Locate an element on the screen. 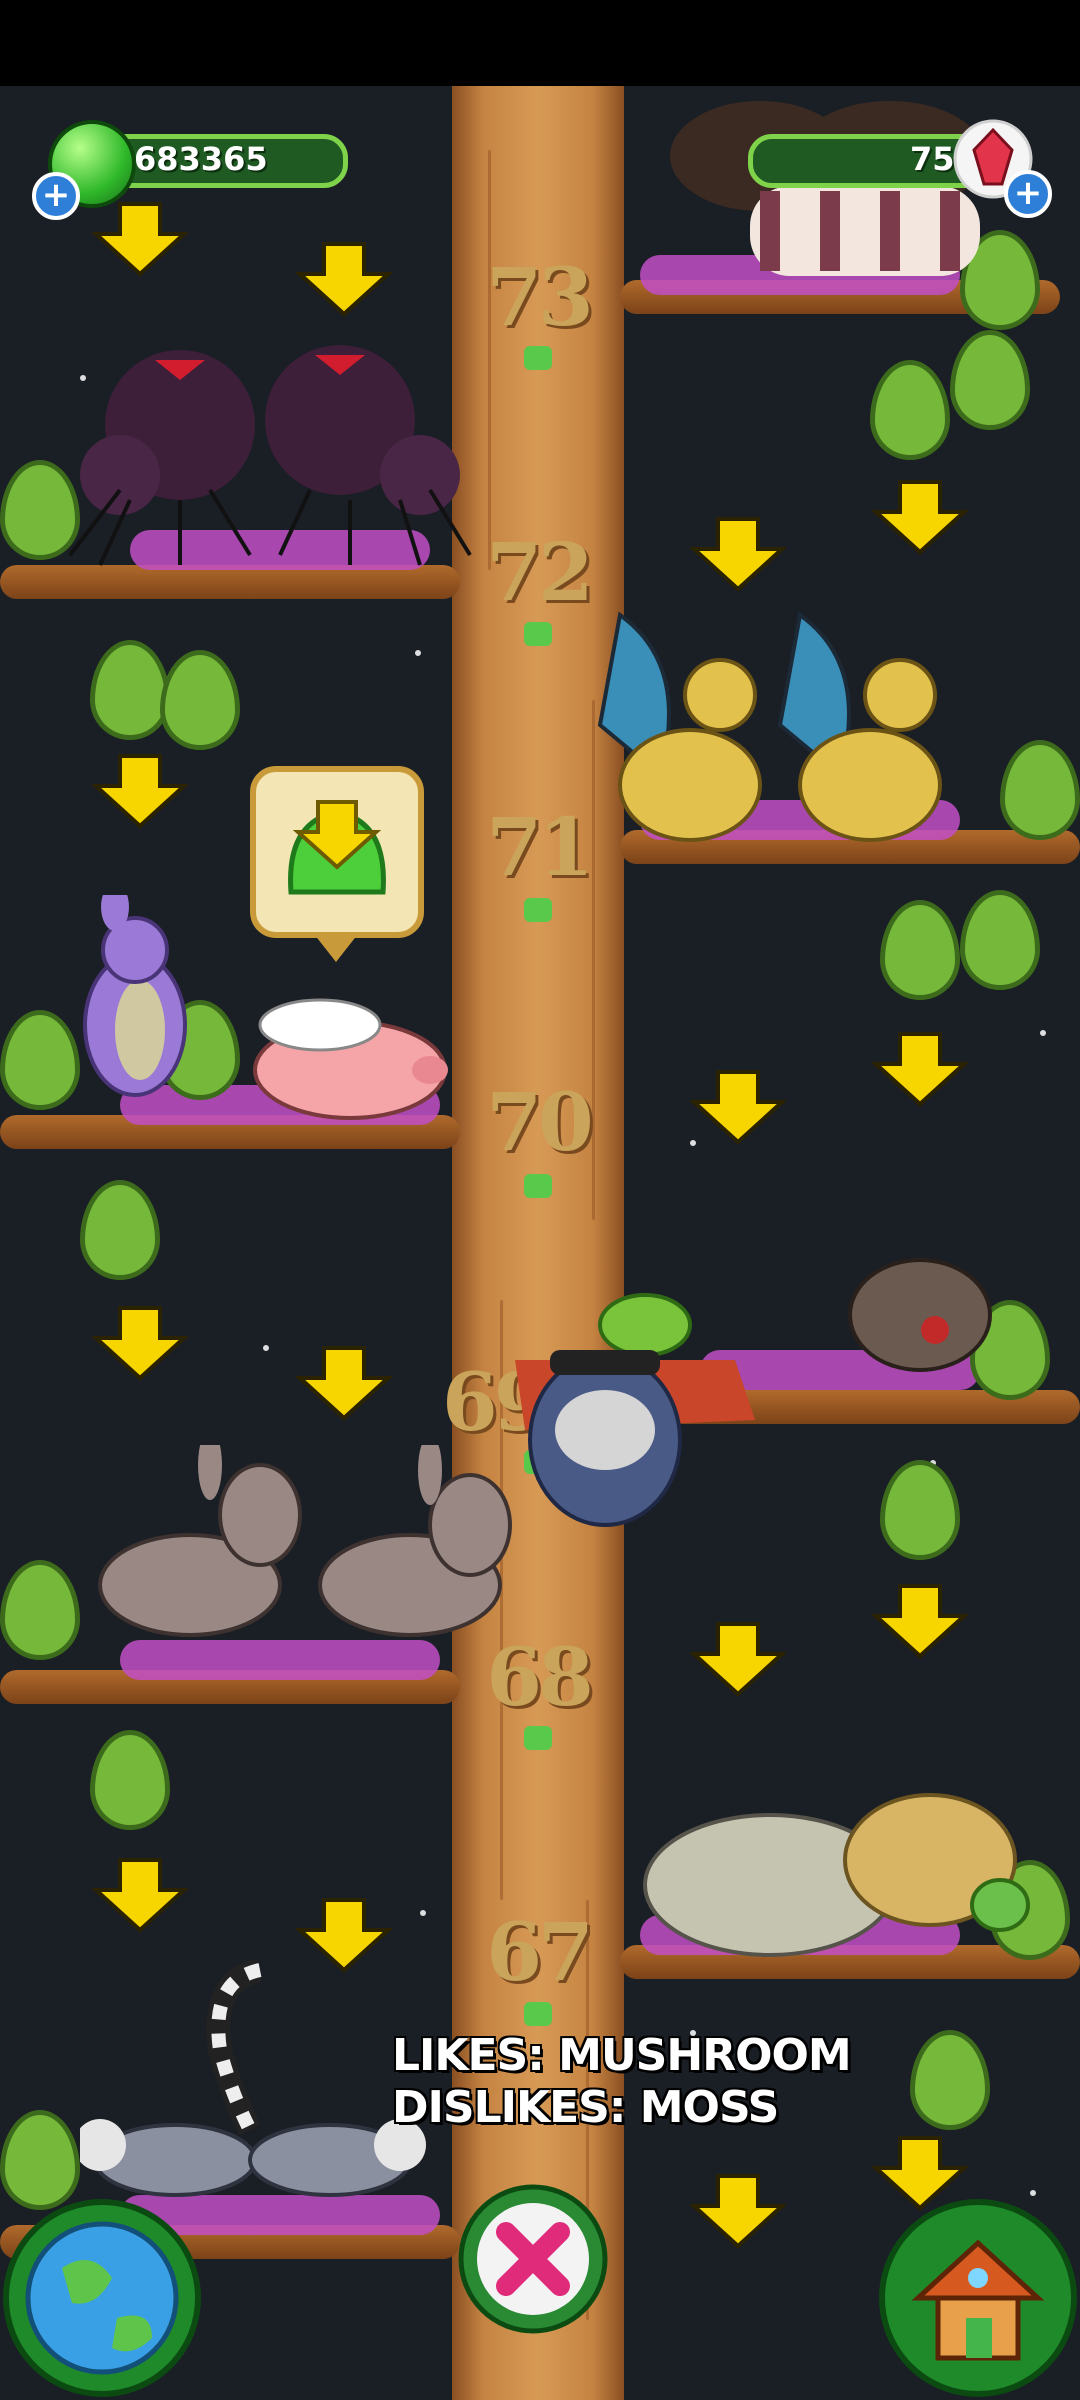 This screenshot has height=2400, width=1080. likes-label: LIKES: MUSHROOM is located at coordinates (622, 2055).